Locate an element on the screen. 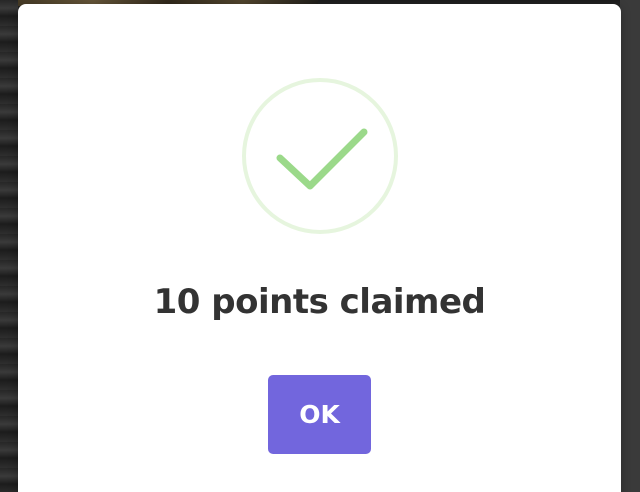 The width and height of the screenshot is (640, 492). checkmark-icon is located at coordinates (320, 156).